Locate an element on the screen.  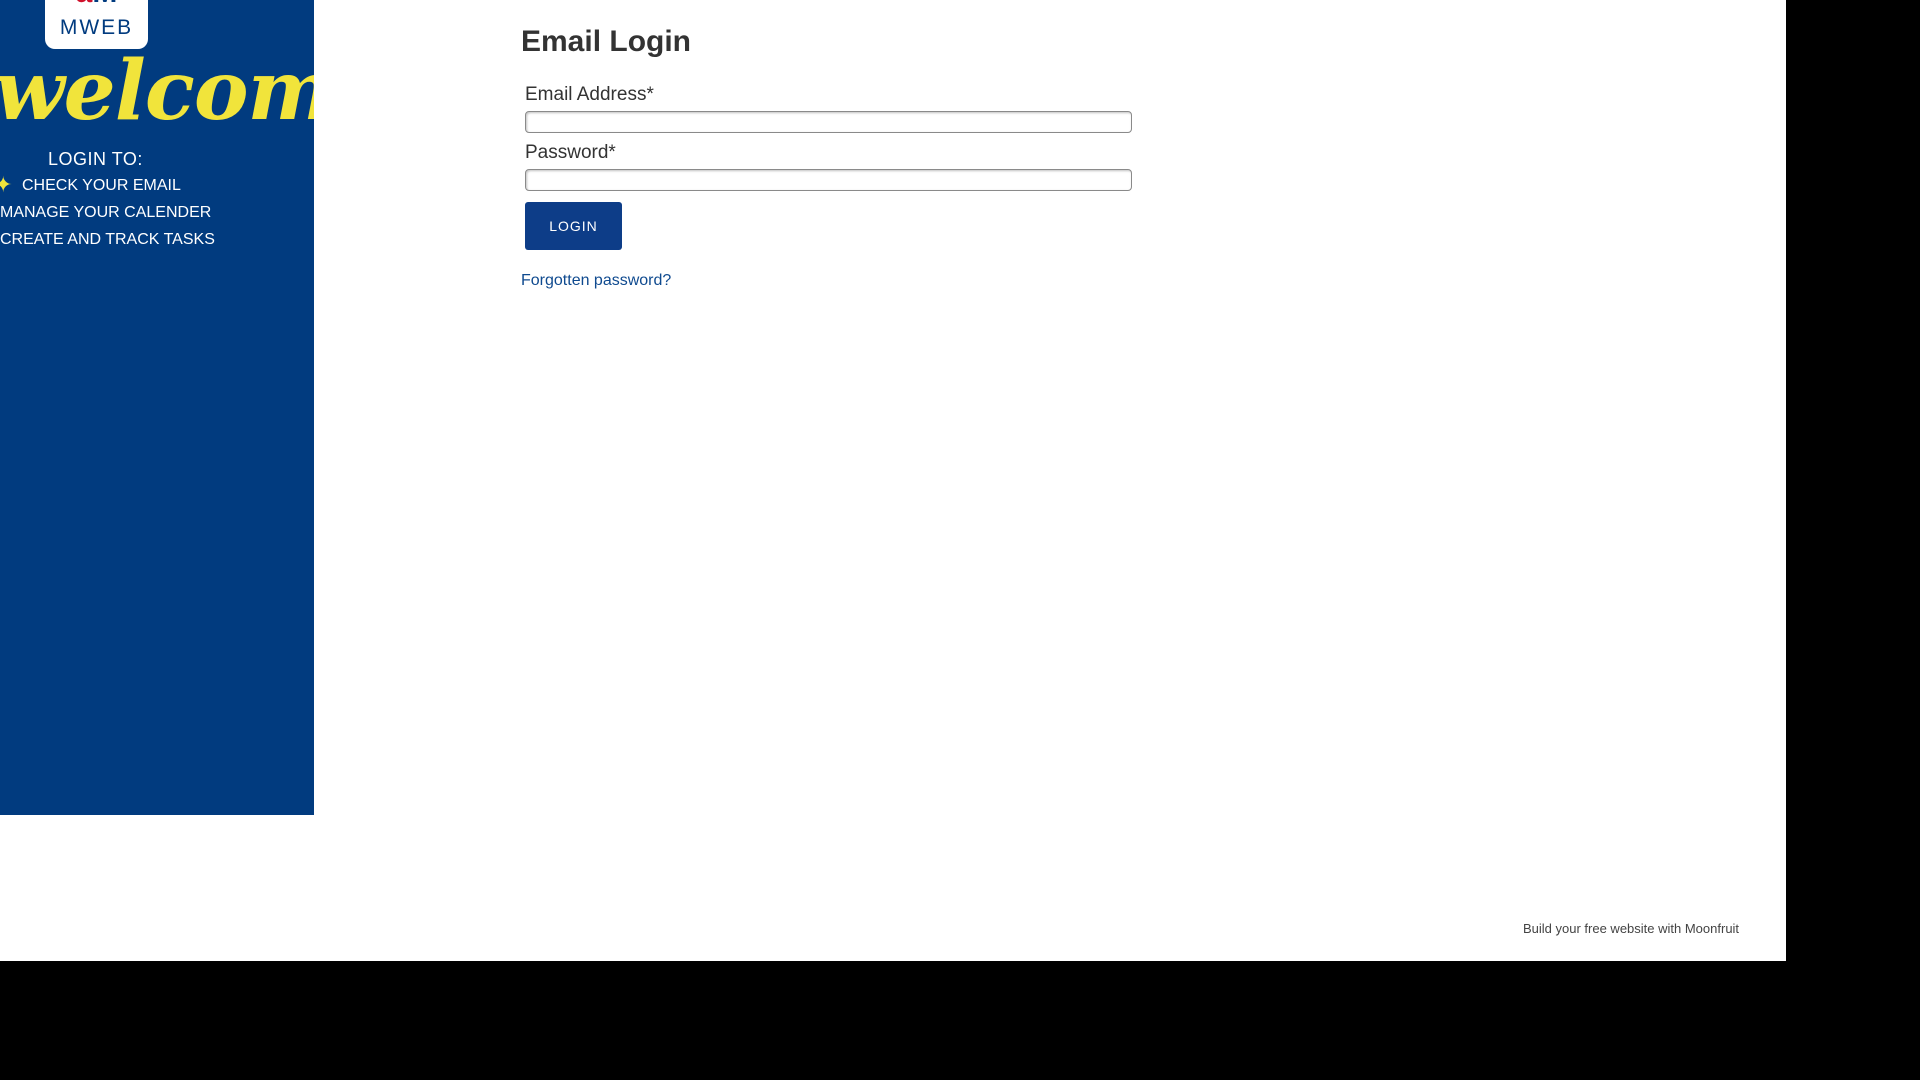
logo-mark: aM is located at coordinates (96, 3).